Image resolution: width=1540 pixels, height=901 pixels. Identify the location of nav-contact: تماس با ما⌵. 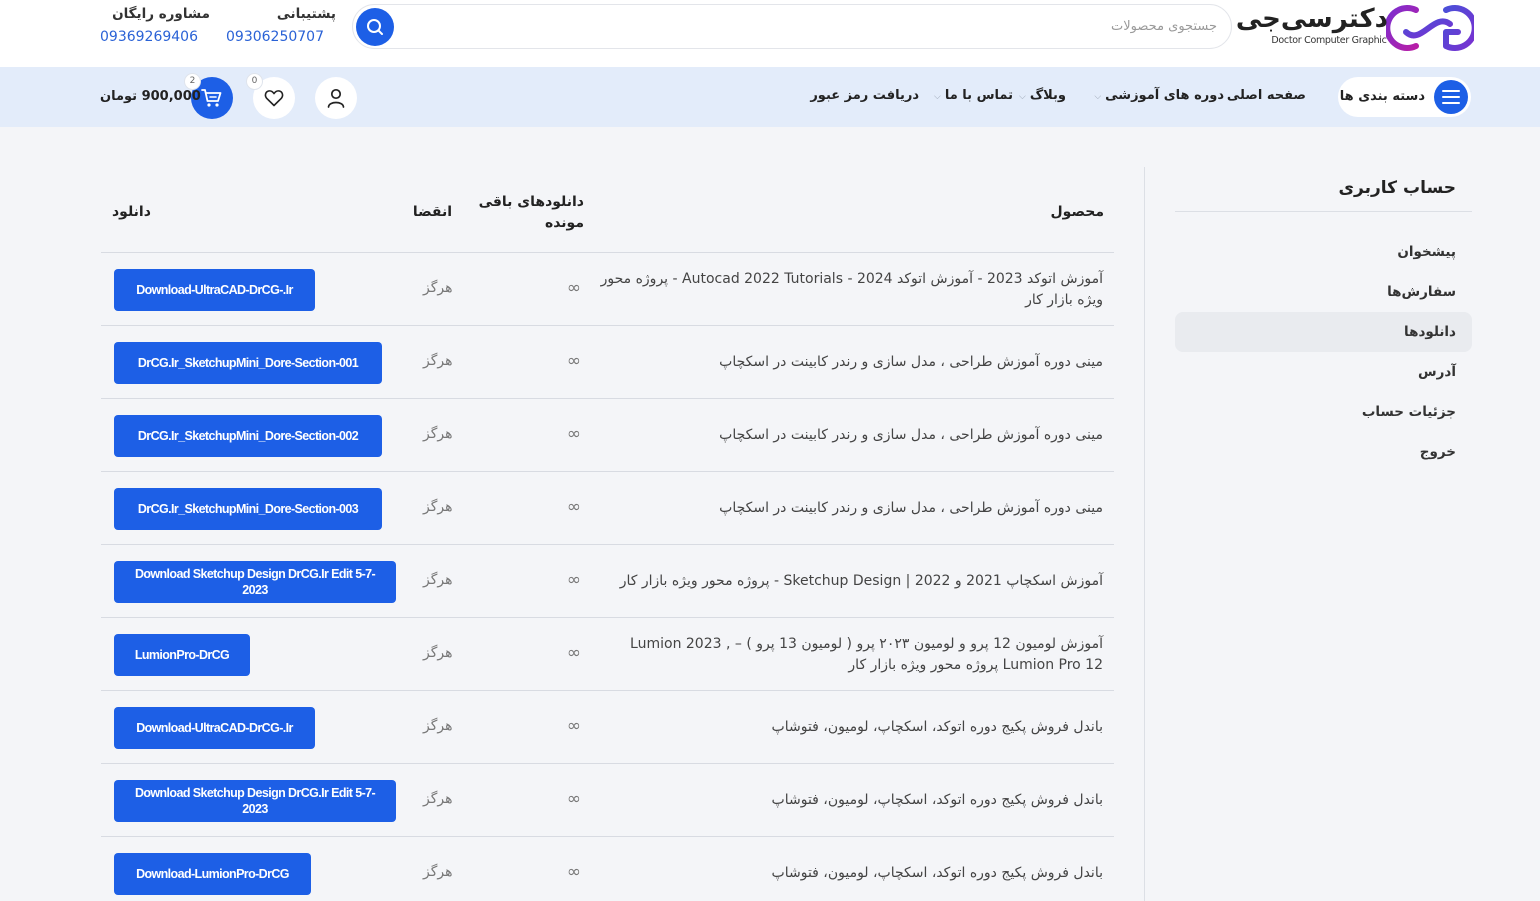
(973, 97).